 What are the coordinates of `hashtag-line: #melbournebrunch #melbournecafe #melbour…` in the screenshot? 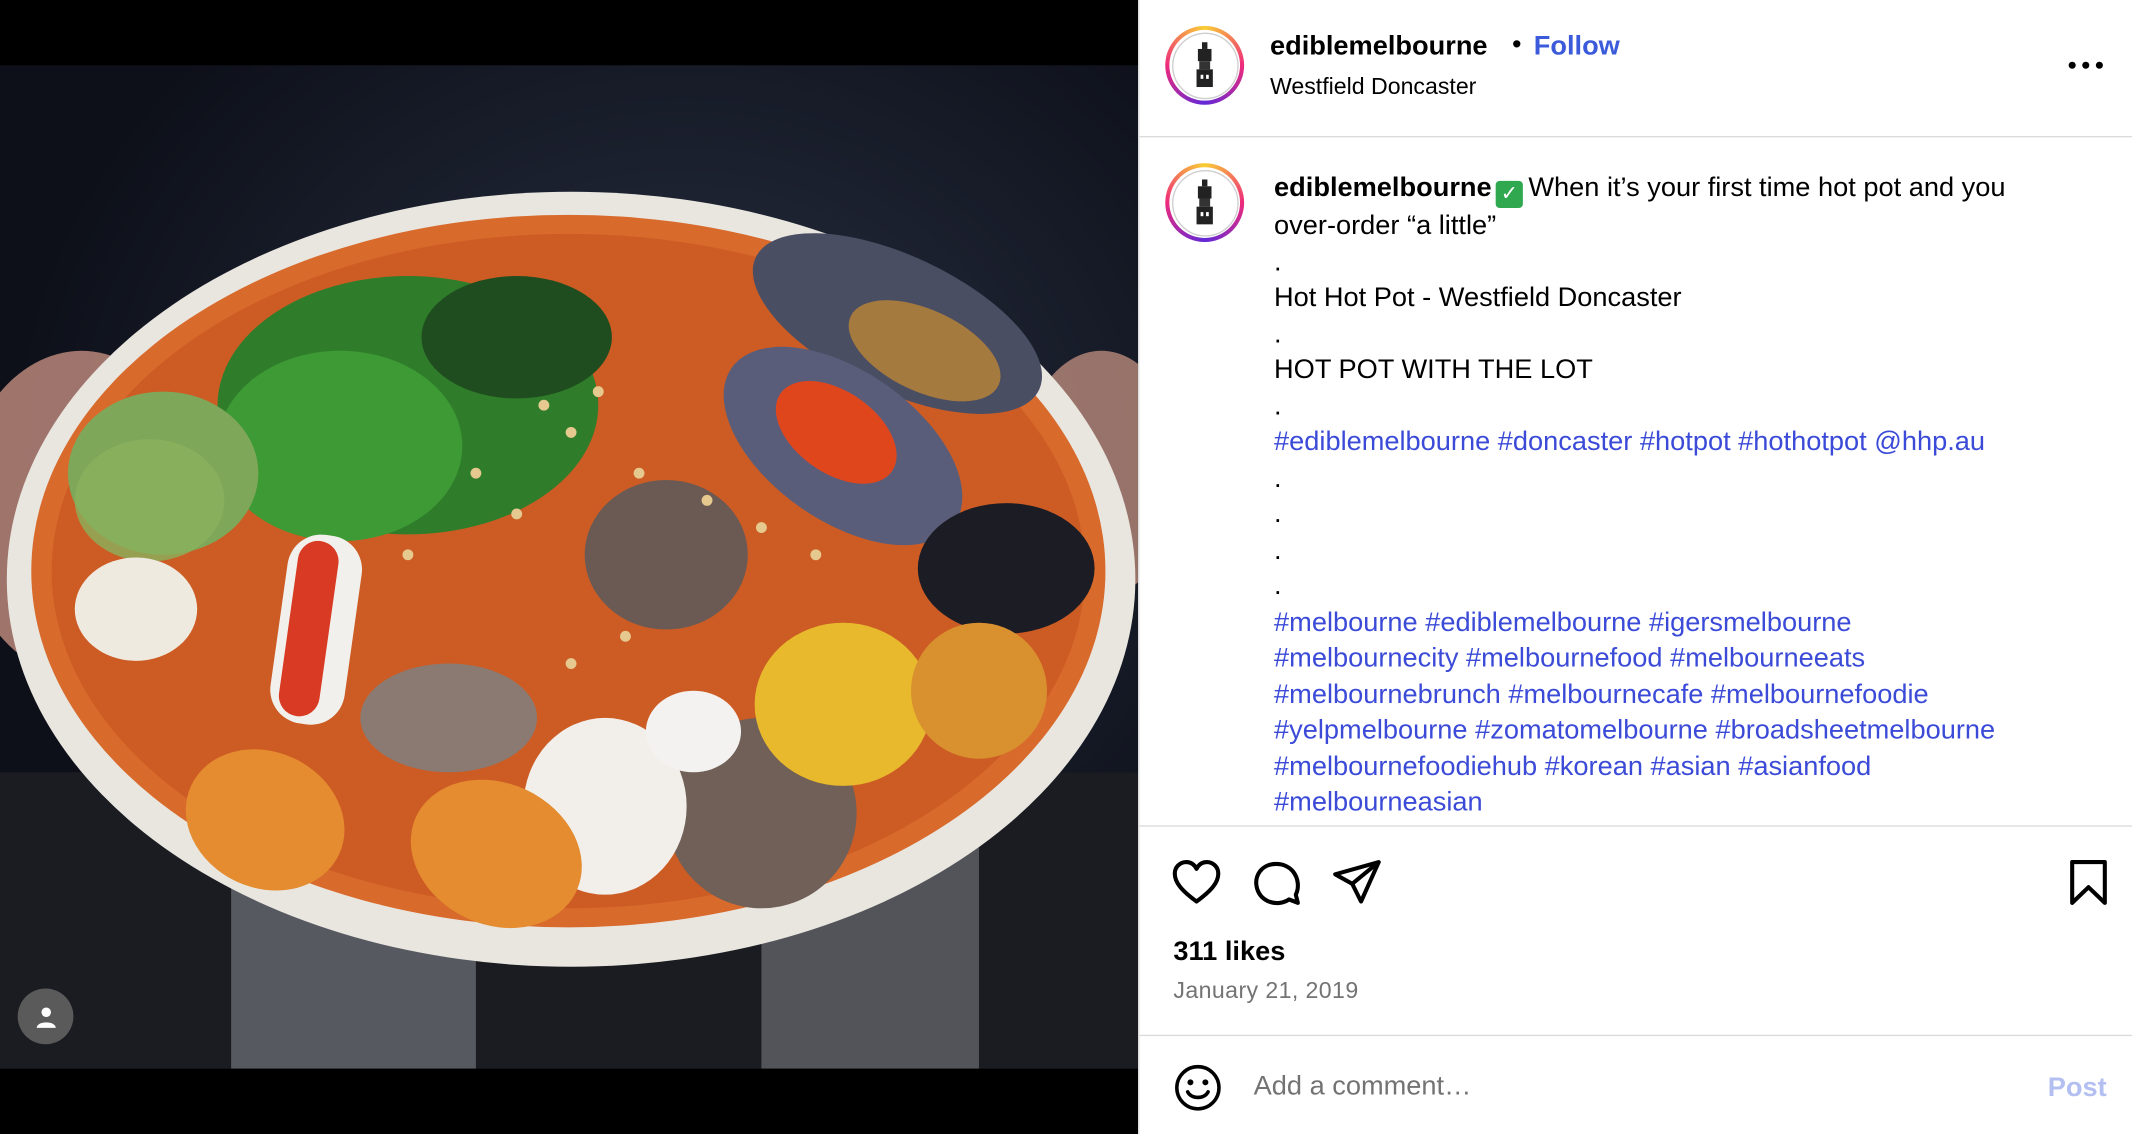 It's located at (1682, 694).